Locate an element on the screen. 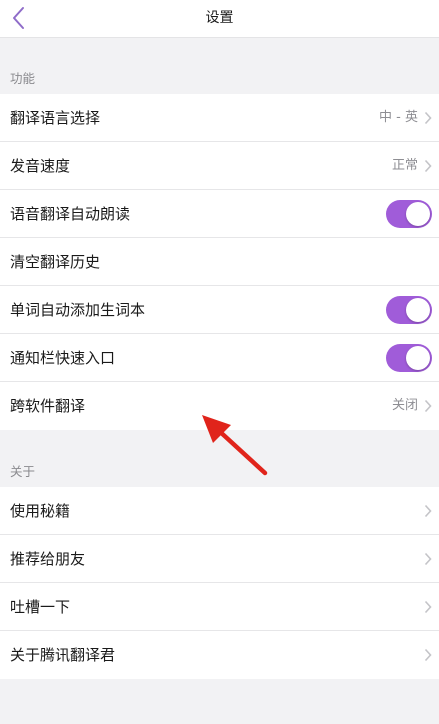 The image size is (439, 724). setting-label: 通知栏快速入口 is located at coordinates (63, 358).